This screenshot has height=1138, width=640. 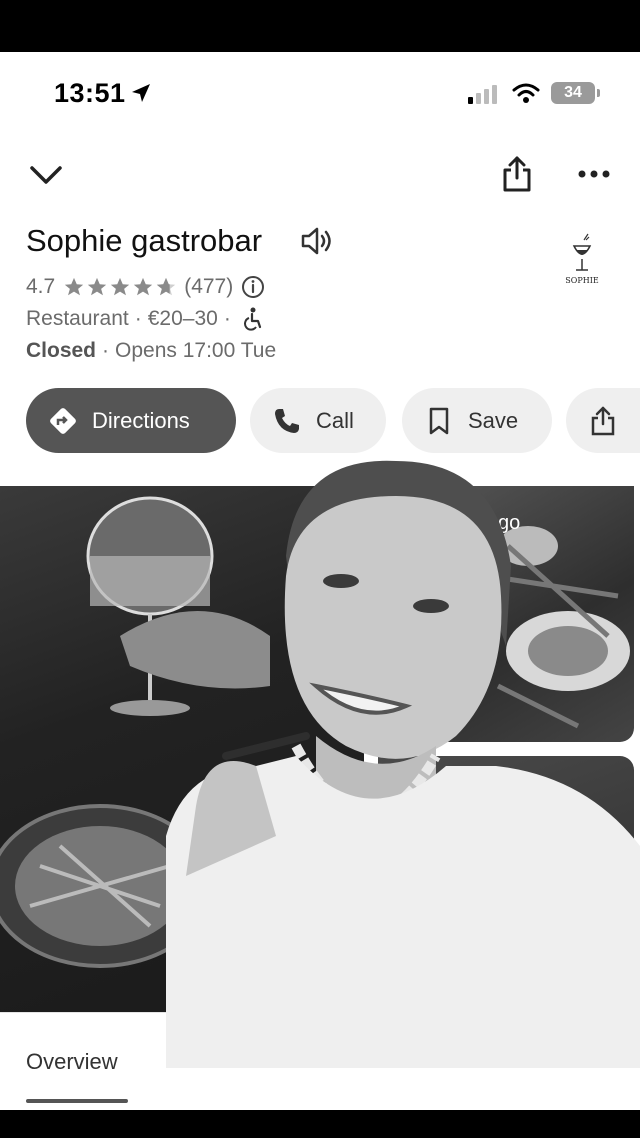 I want to click on top-black-bar, so click(x=320, y=26).